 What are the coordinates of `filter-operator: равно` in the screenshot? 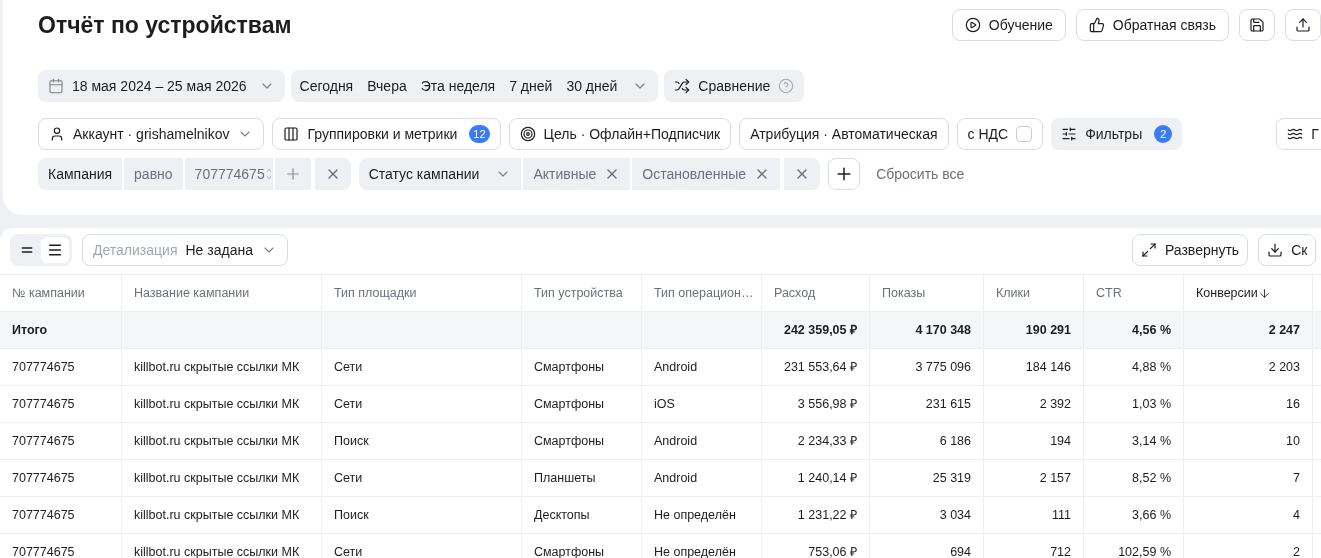 It's located at (153, 174).